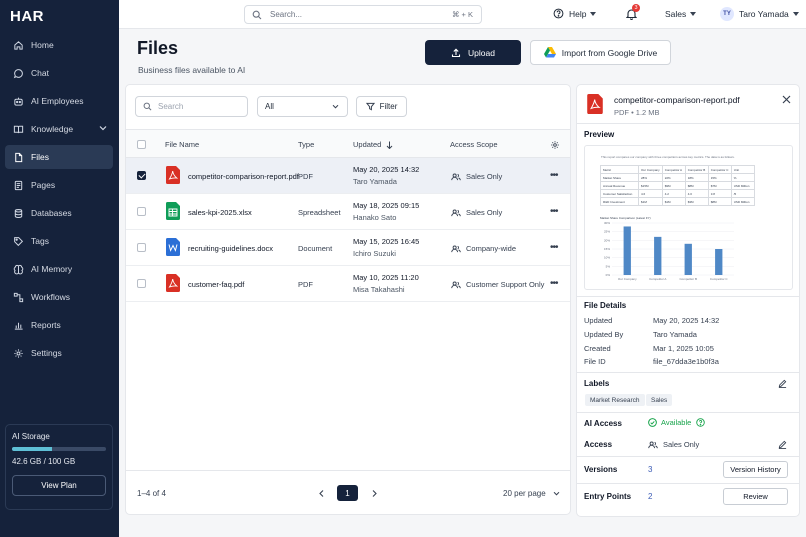  What do you see at coordinates (46, 325) in the screenshot?
I see `sidebar-item-label: Reports` at bounding box center [46, 325].